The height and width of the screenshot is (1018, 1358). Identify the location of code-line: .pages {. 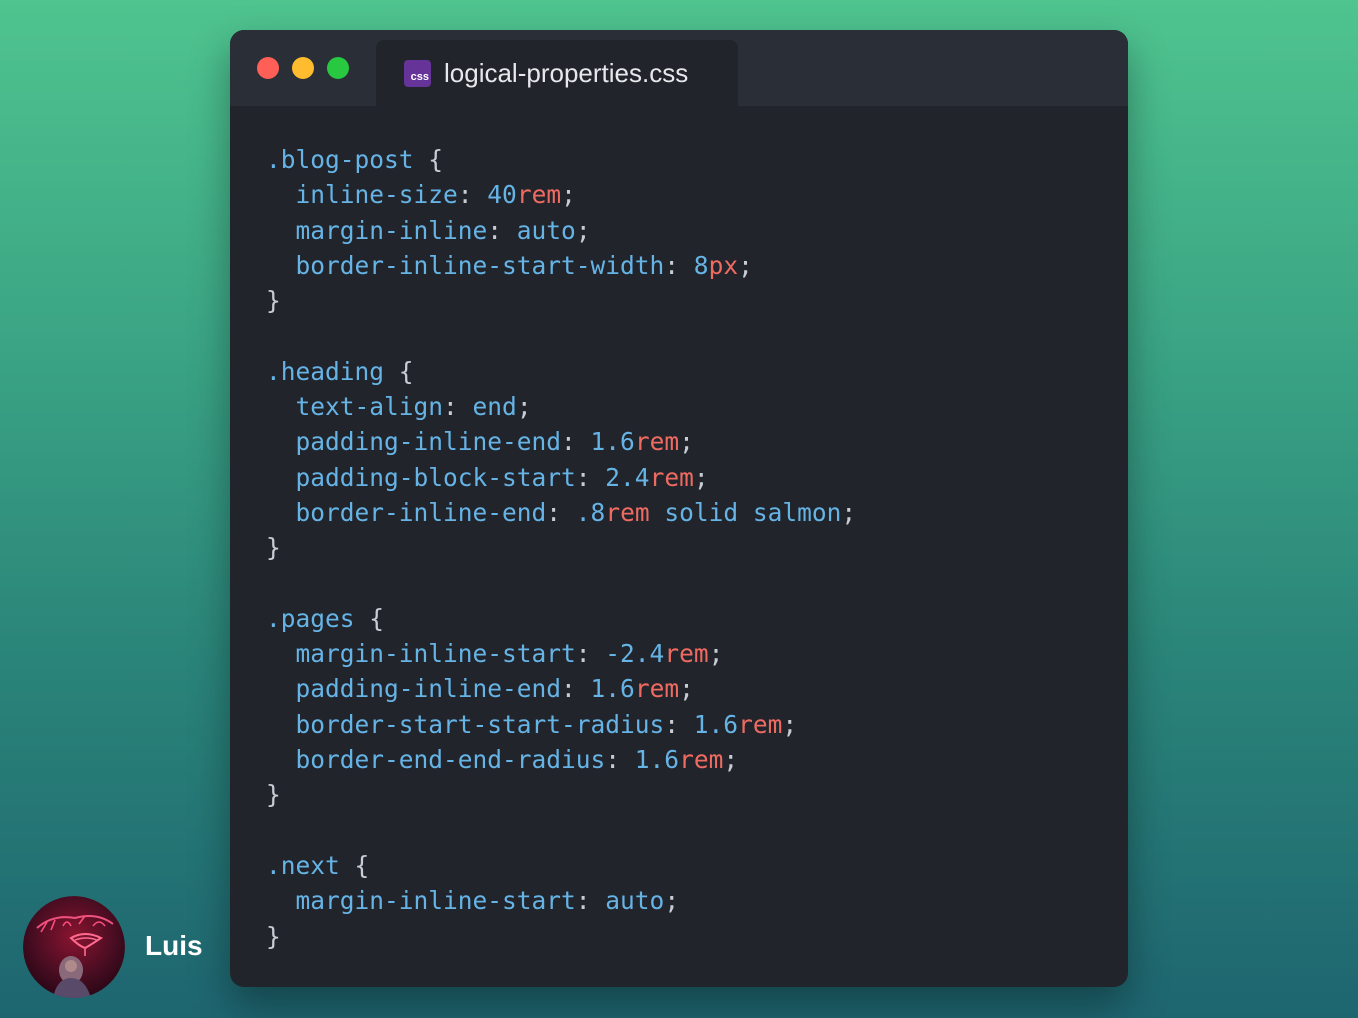
(561, 618).